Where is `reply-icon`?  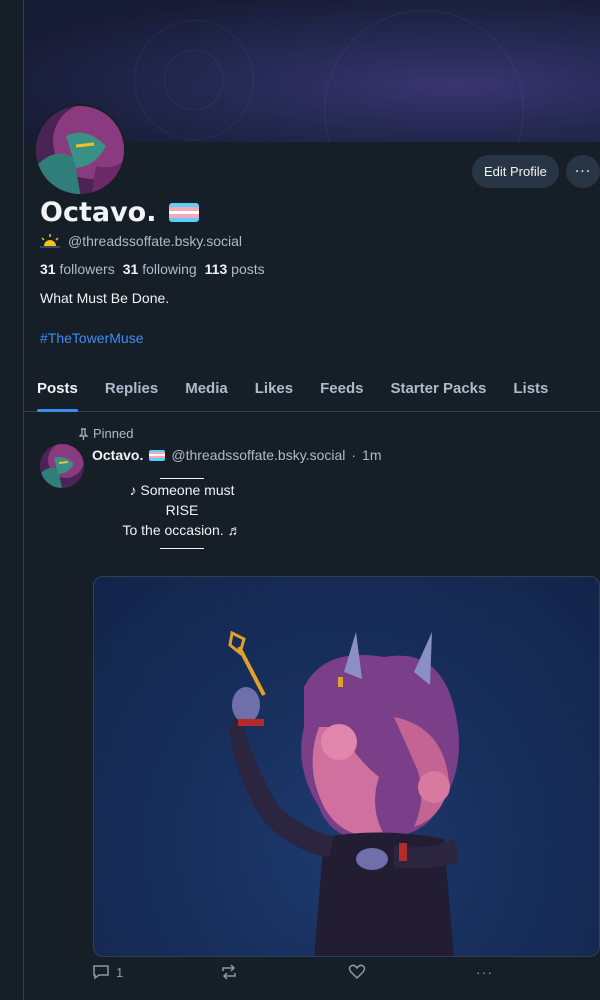 reply-icon is located at coordinates (101, 972).